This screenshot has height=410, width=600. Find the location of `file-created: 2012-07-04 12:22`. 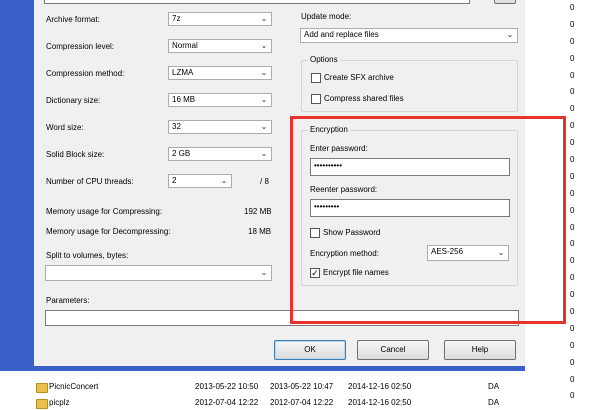

file-created: 2012-07-04 12:22 is located at coordinates (302, 402).